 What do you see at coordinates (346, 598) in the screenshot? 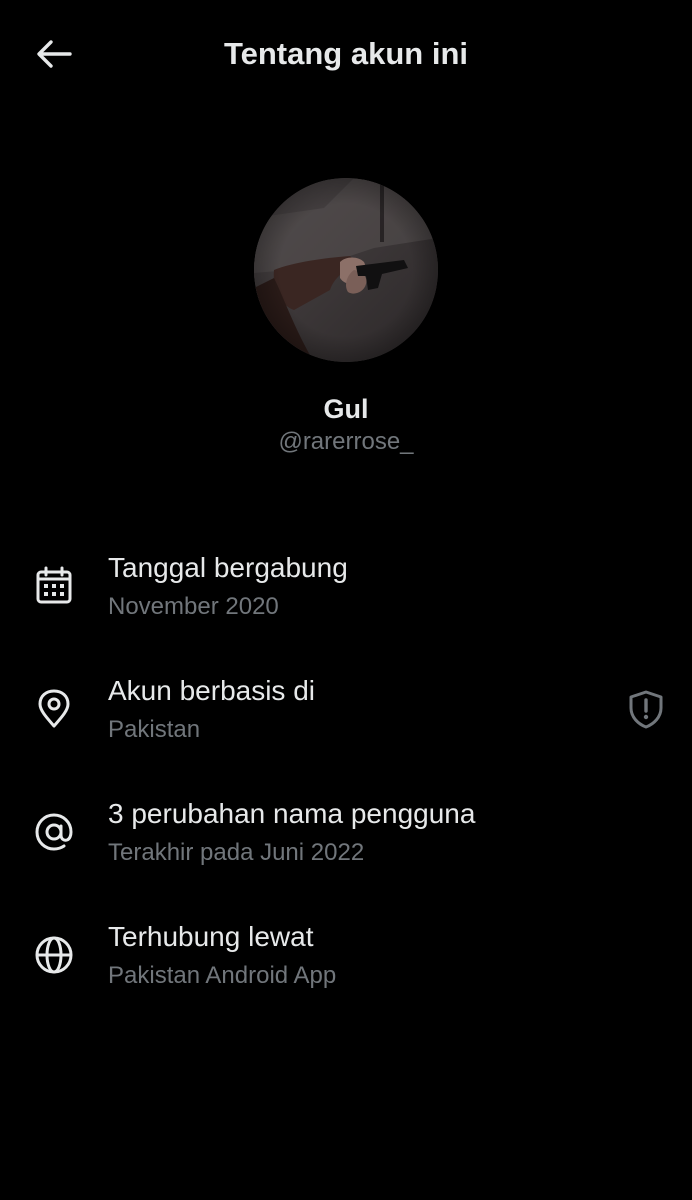
I see `info-row-joined: Tanggal bergabung November 2020` at bounding box center [346, 598].